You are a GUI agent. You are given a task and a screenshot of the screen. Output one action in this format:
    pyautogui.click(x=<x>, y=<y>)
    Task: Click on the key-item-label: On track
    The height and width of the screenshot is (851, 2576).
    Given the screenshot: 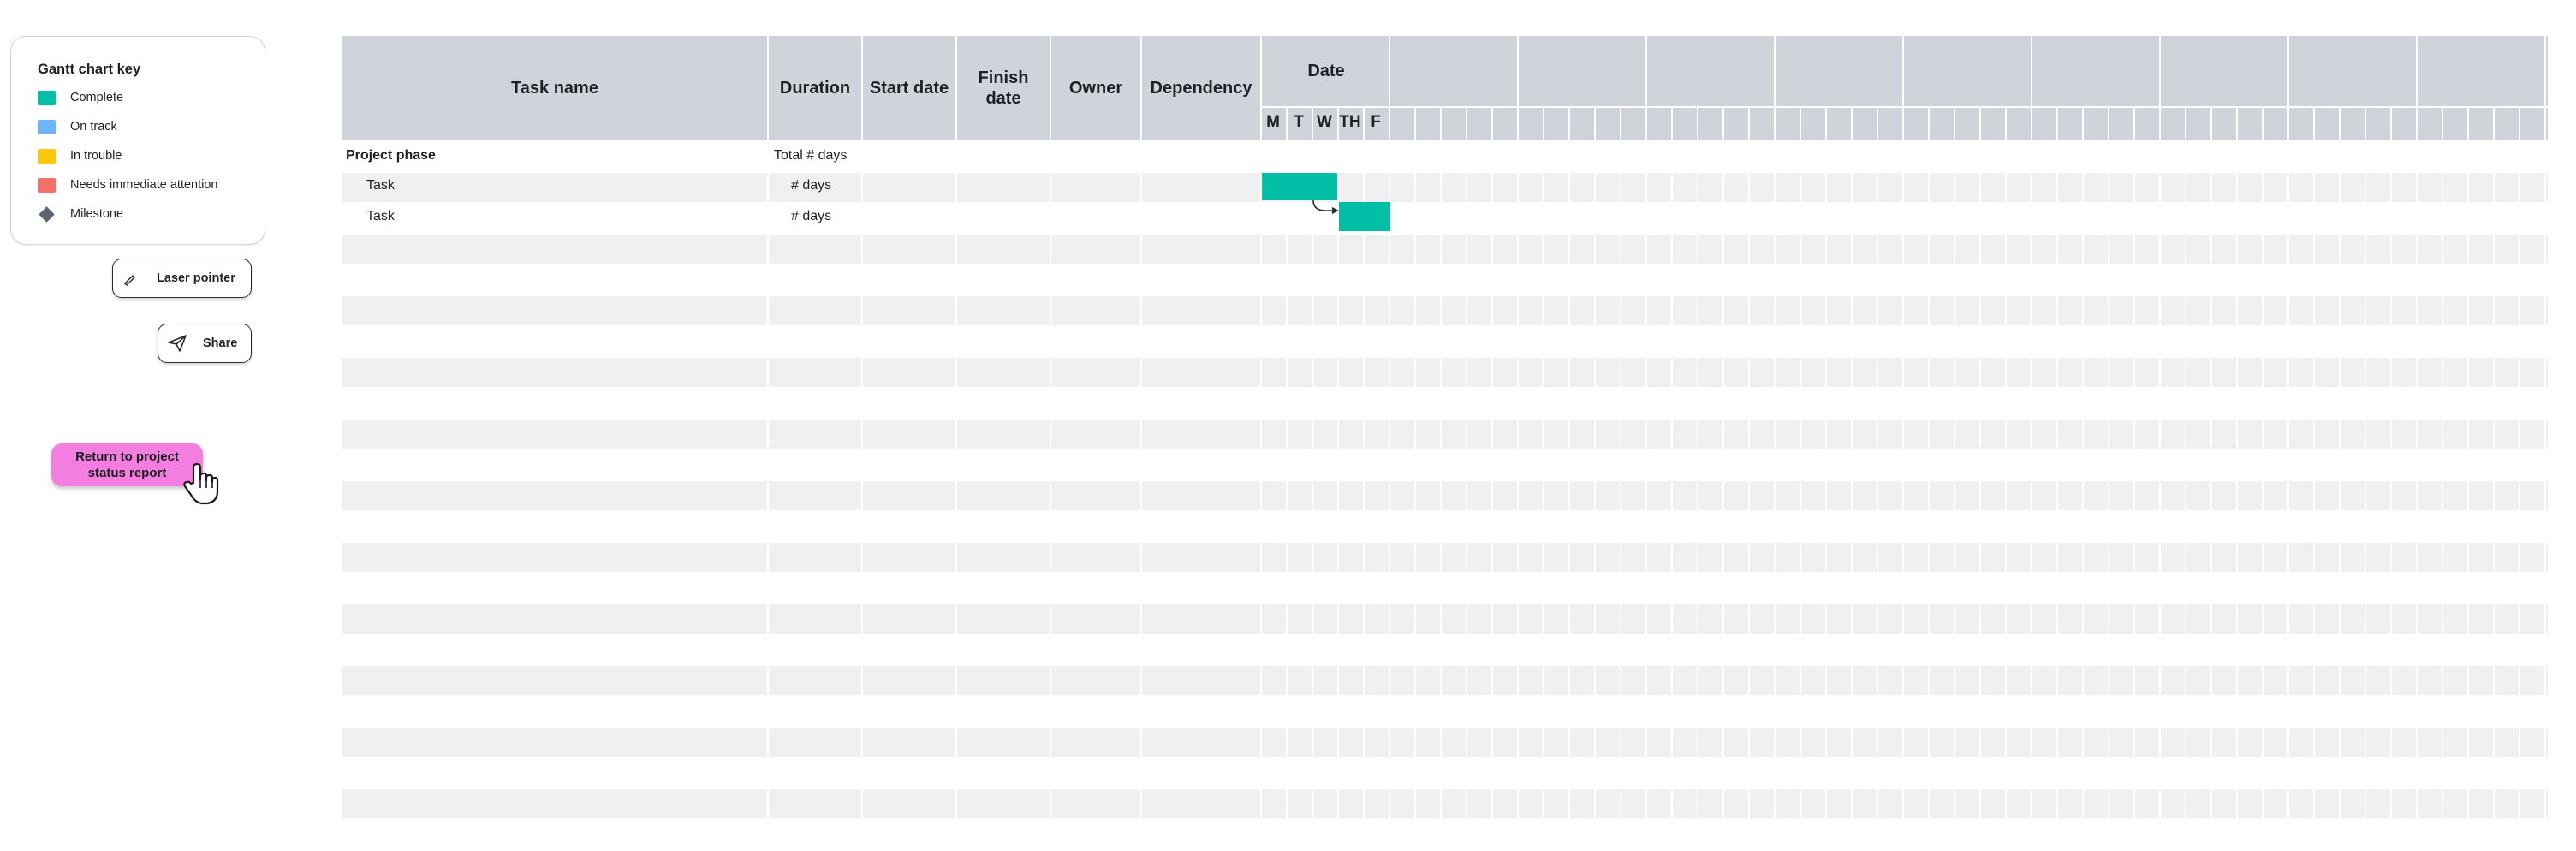 What is the action you would take?
    pyautogui.click(x=94, y=127)
    